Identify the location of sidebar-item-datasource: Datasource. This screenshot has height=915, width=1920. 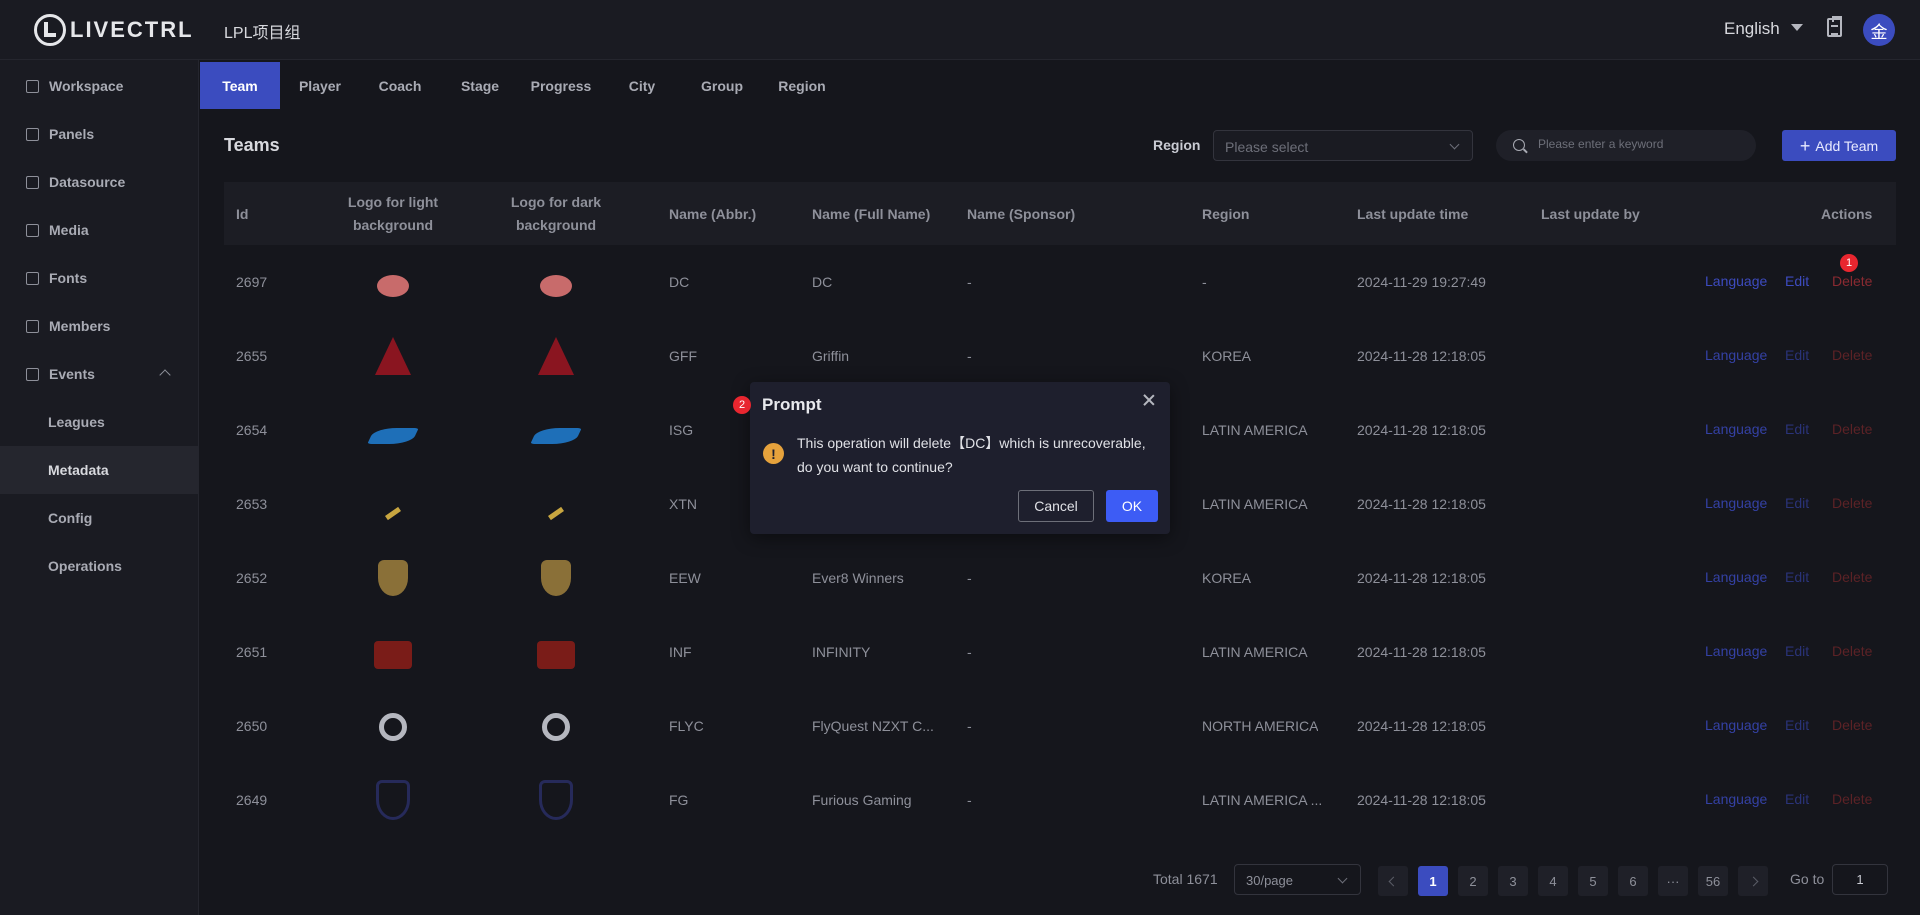
(99, 182).